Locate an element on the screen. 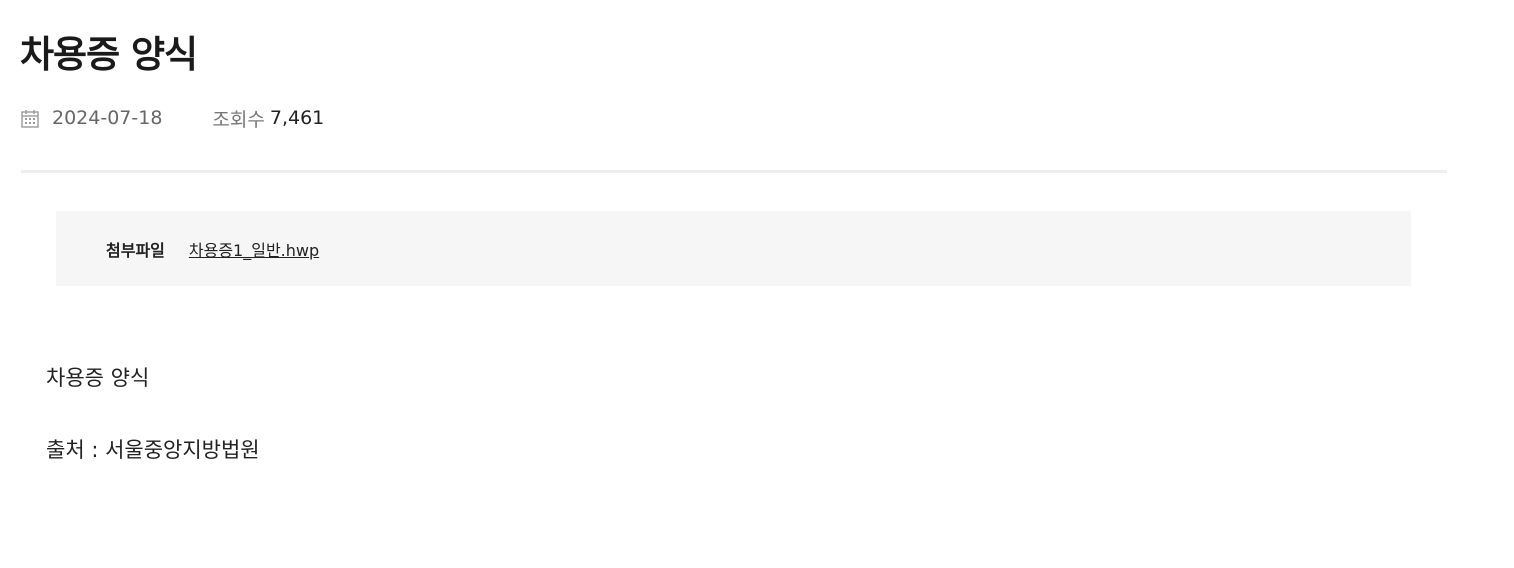 This screenshot has width=1514, height=568. post-meta: 2024-07-18 조회수 7,461 is located at coordinates (172, 118).